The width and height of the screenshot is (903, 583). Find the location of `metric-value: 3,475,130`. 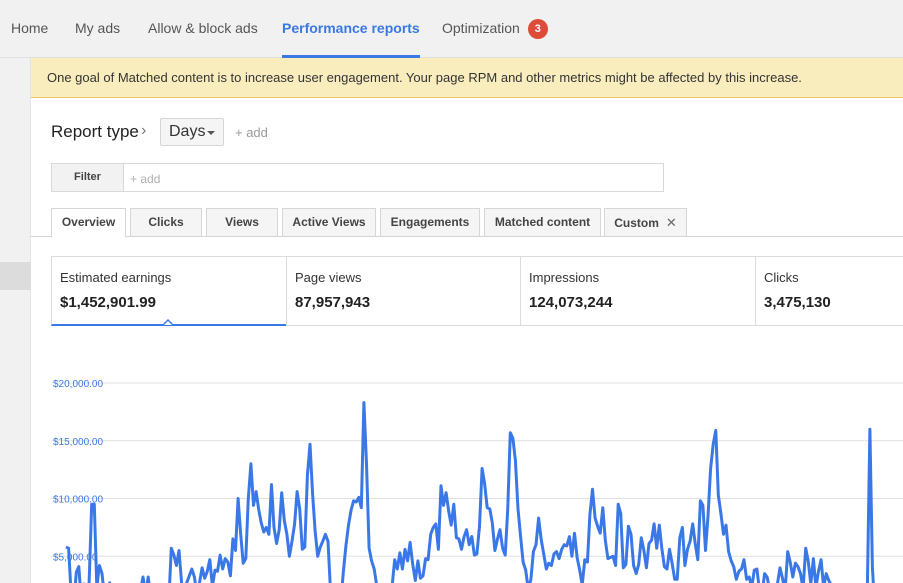

metric-value: 3,475,130 is located at coordinates (797, 302).